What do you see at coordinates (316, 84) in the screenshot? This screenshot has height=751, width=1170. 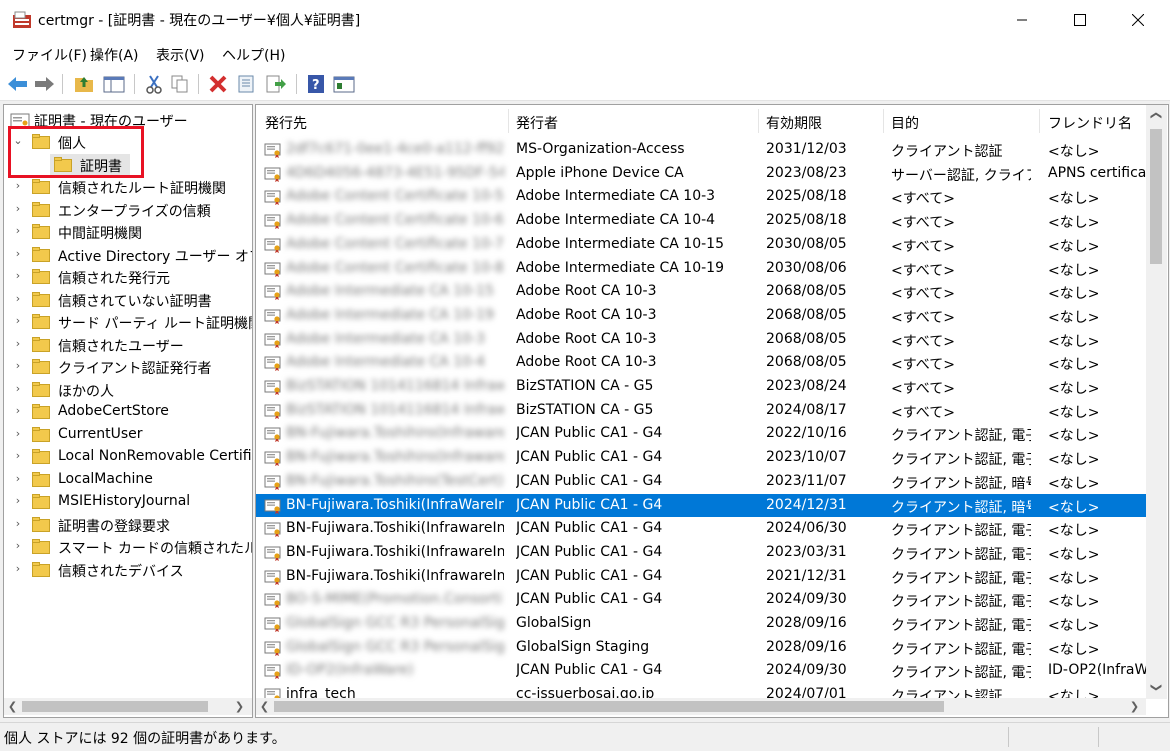 I see `help-button: ?` at bounding box center [316, 84].